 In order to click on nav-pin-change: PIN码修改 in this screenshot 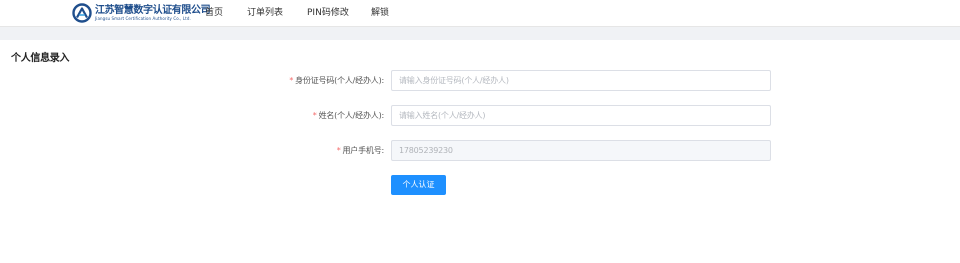, I will do `click(328, 13)`.